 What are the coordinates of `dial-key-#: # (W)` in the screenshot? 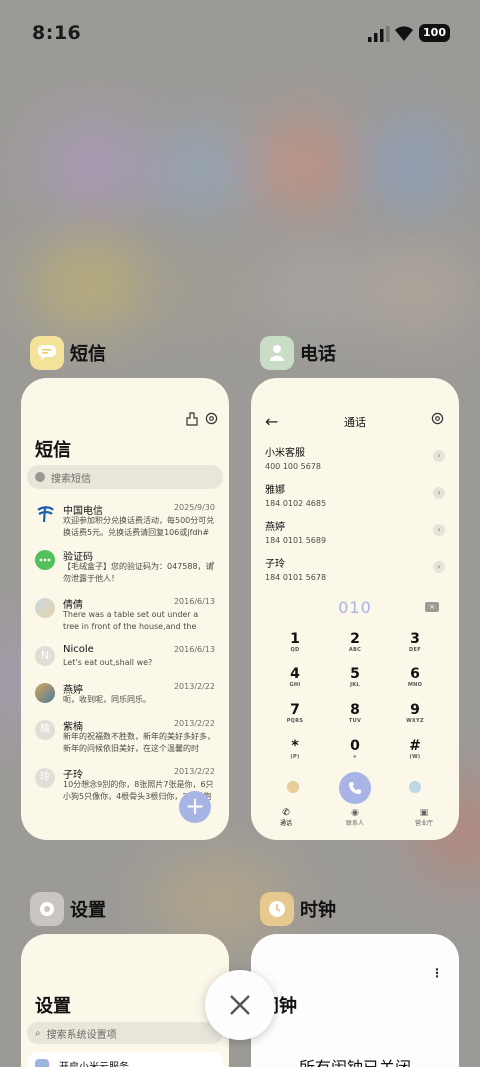 It's located at (415, 749).